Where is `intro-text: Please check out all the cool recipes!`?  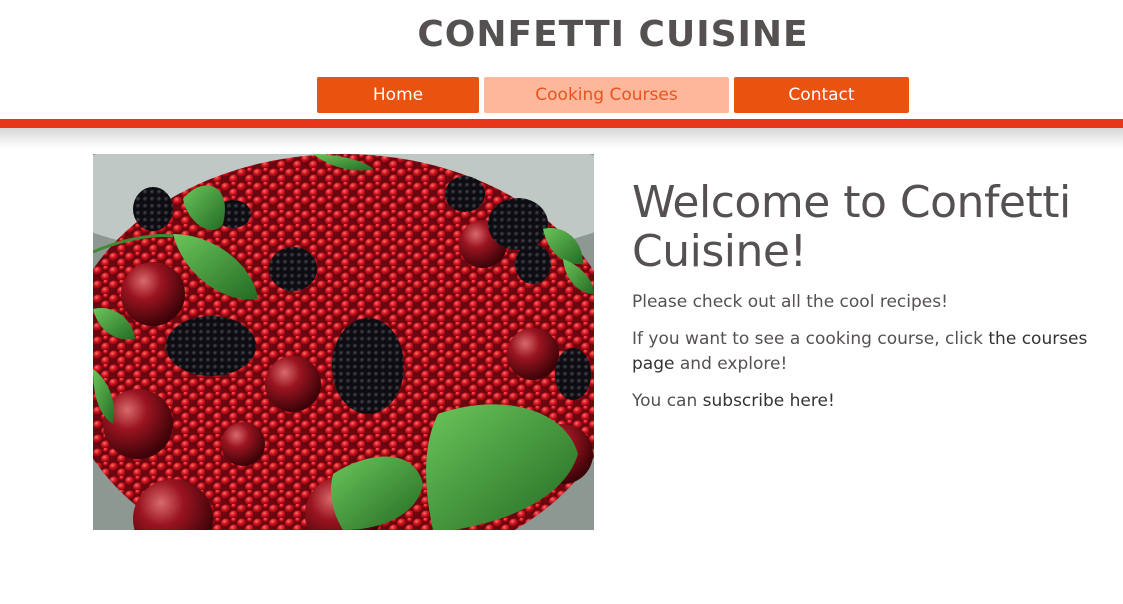 intro-text: Please check out all the cool recipes! is located at coordinates (877, 302).